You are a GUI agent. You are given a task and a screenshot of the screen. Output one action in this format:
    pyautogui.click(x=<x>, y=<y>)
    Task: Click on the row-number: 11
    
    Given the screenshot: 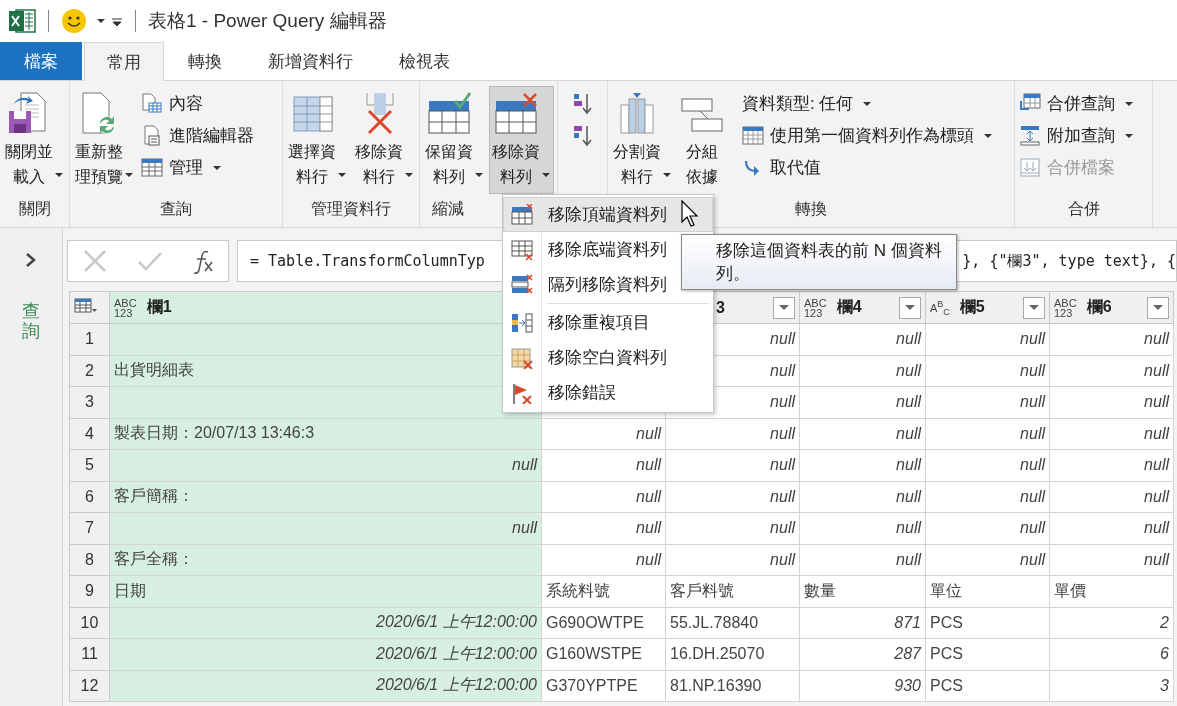 What is the action you would take?
    pyautogui.click(x=89, y=654)
    